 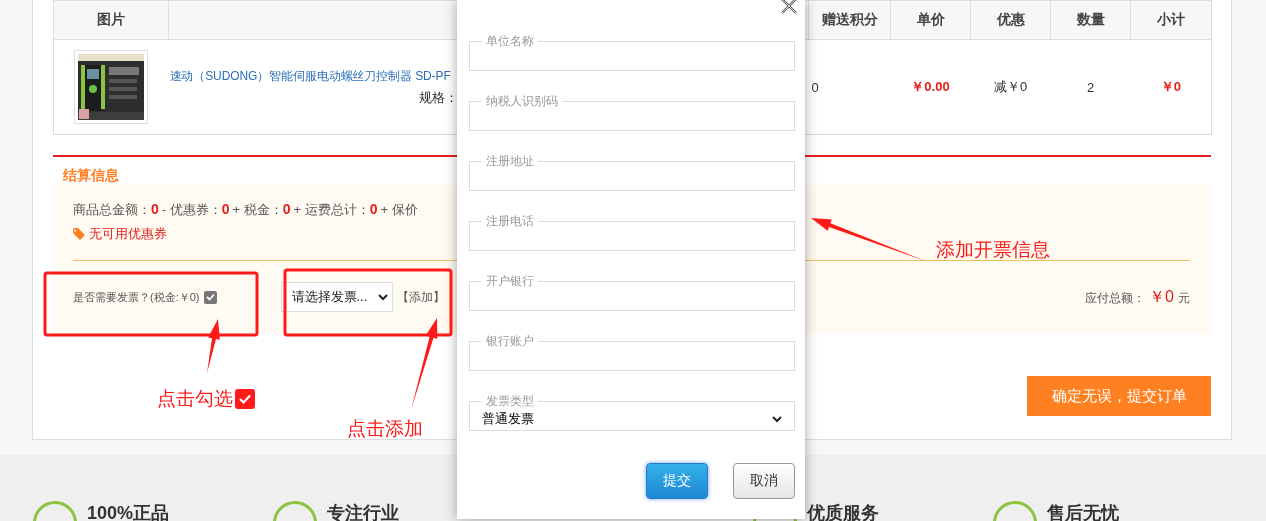 I want to click on input-field: 注册电话, so click(x=632, y=232).